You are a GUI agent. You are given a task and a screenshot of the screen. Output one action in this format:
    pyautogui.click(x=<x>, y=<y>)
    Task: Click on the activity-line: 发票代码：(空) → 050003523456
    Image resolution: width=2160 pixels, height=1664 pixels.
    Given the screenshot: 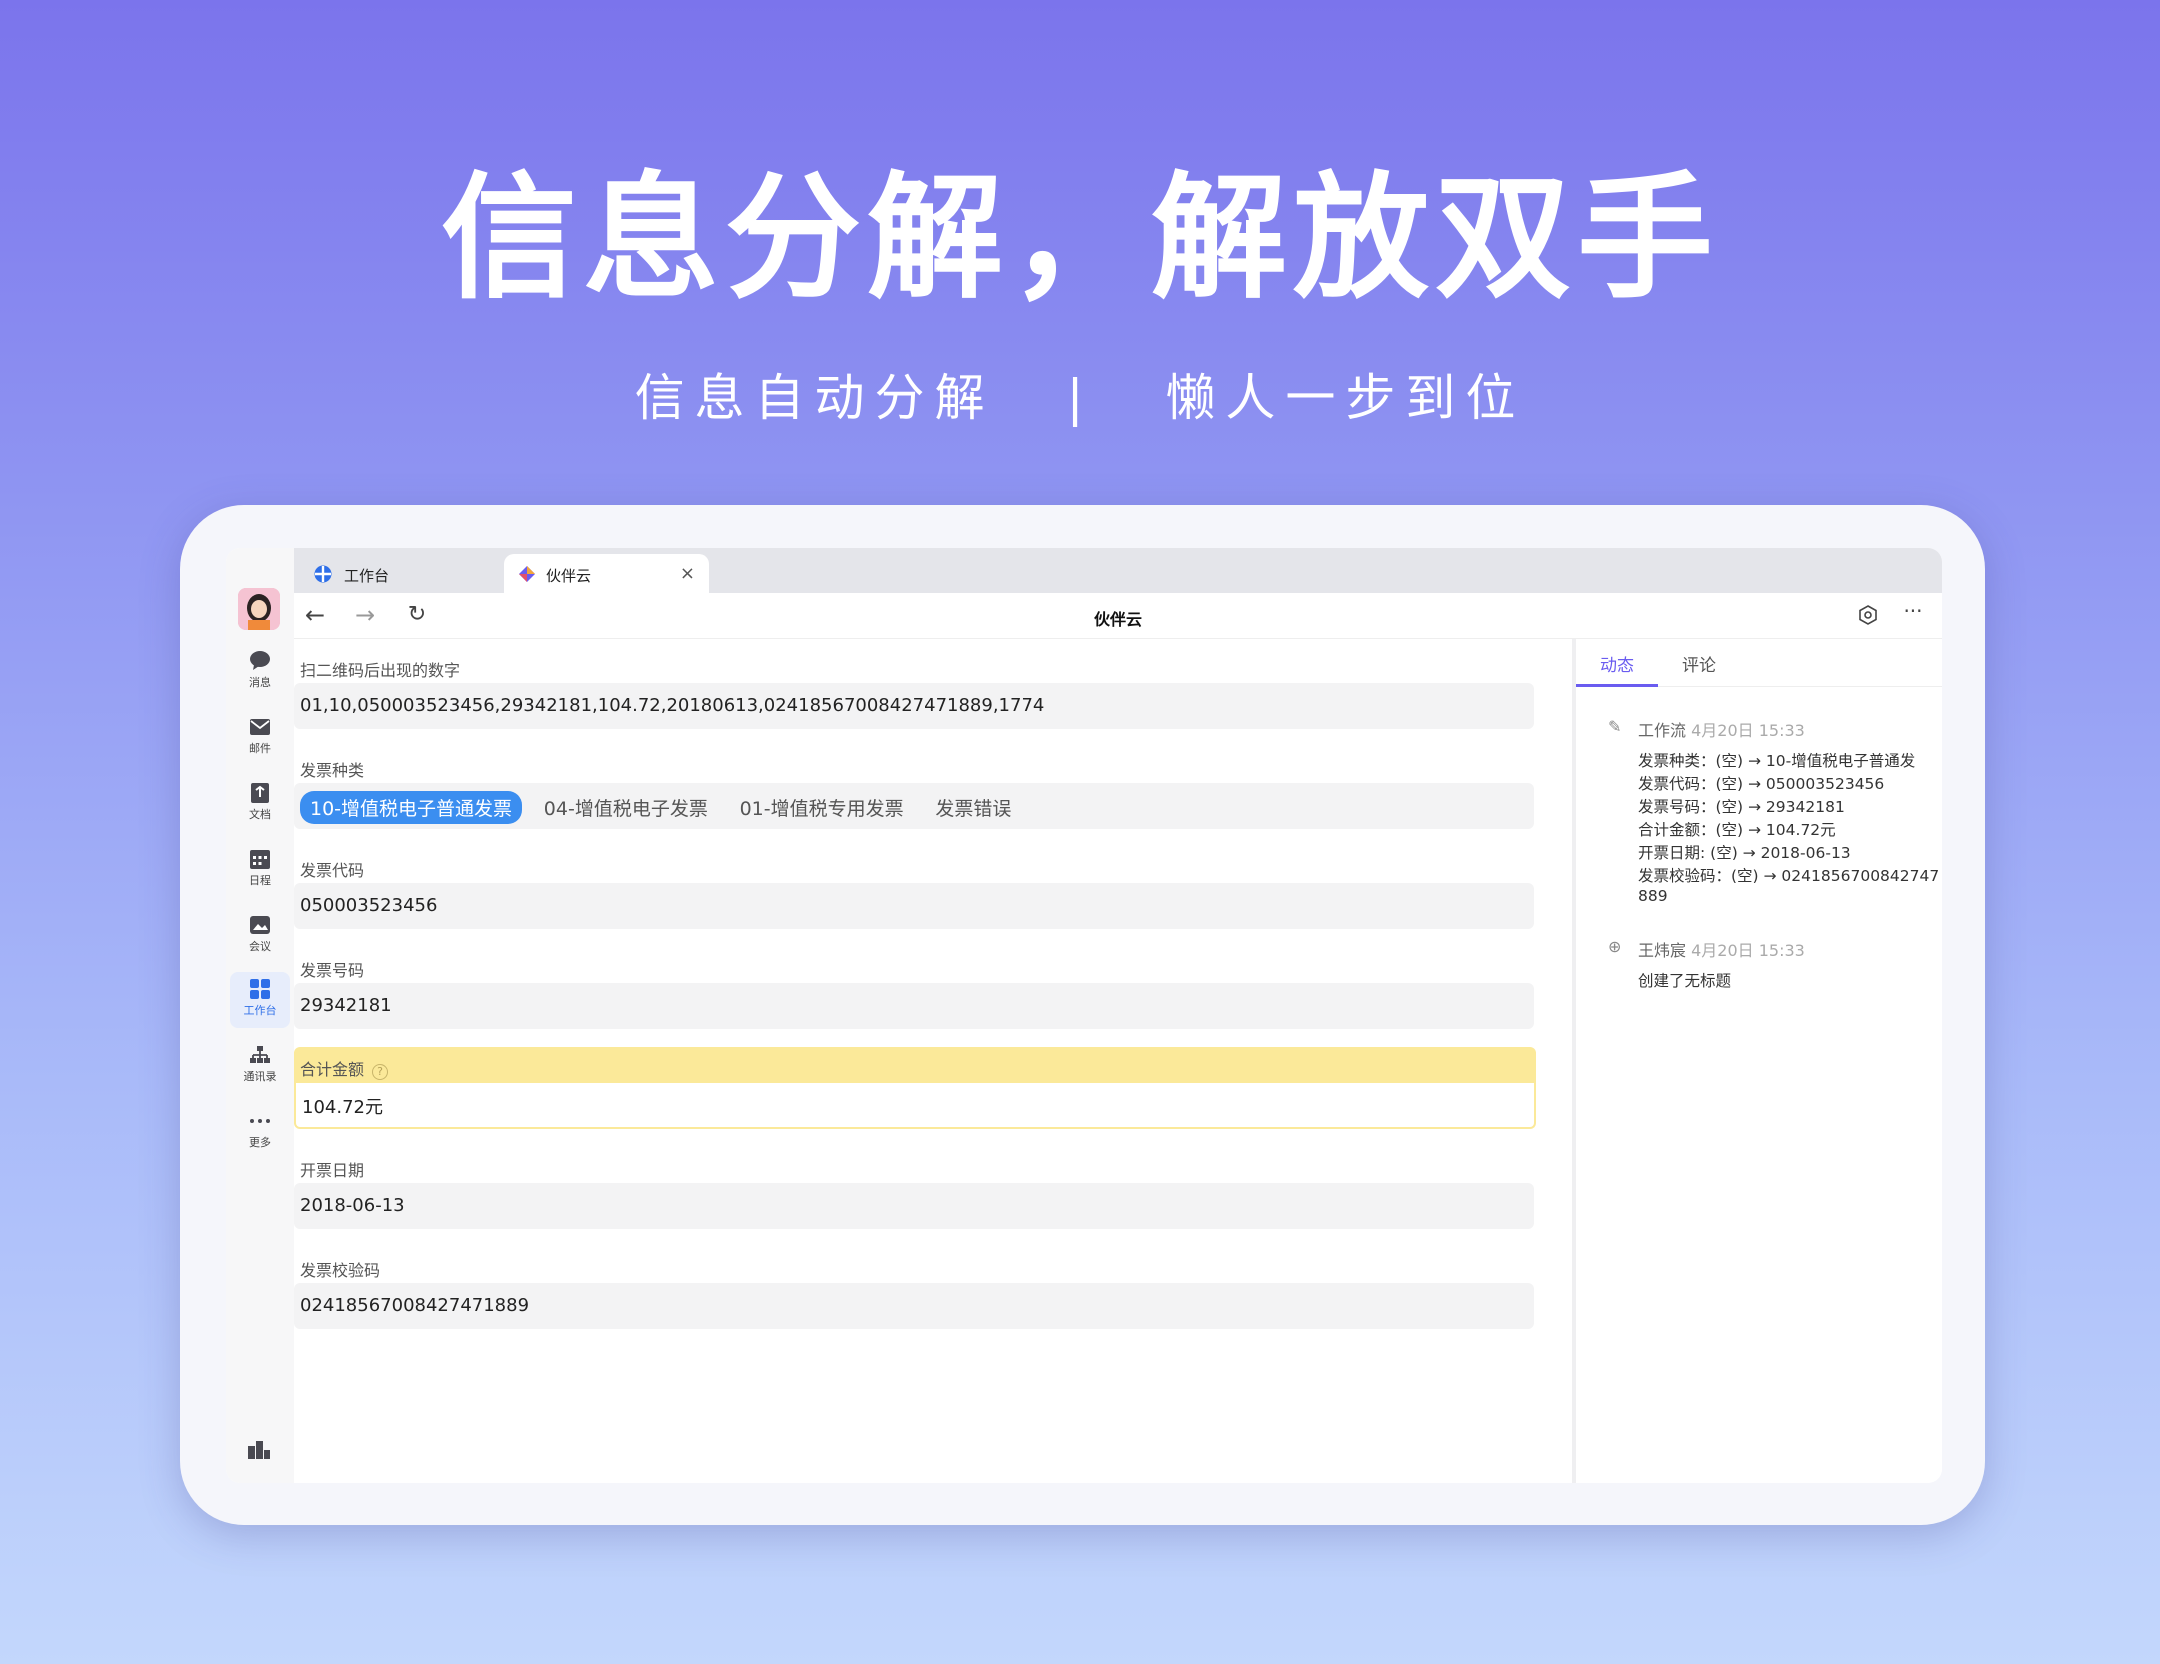 What is the action you would take?
    pyautogui.click(x=1761, y=784)
    